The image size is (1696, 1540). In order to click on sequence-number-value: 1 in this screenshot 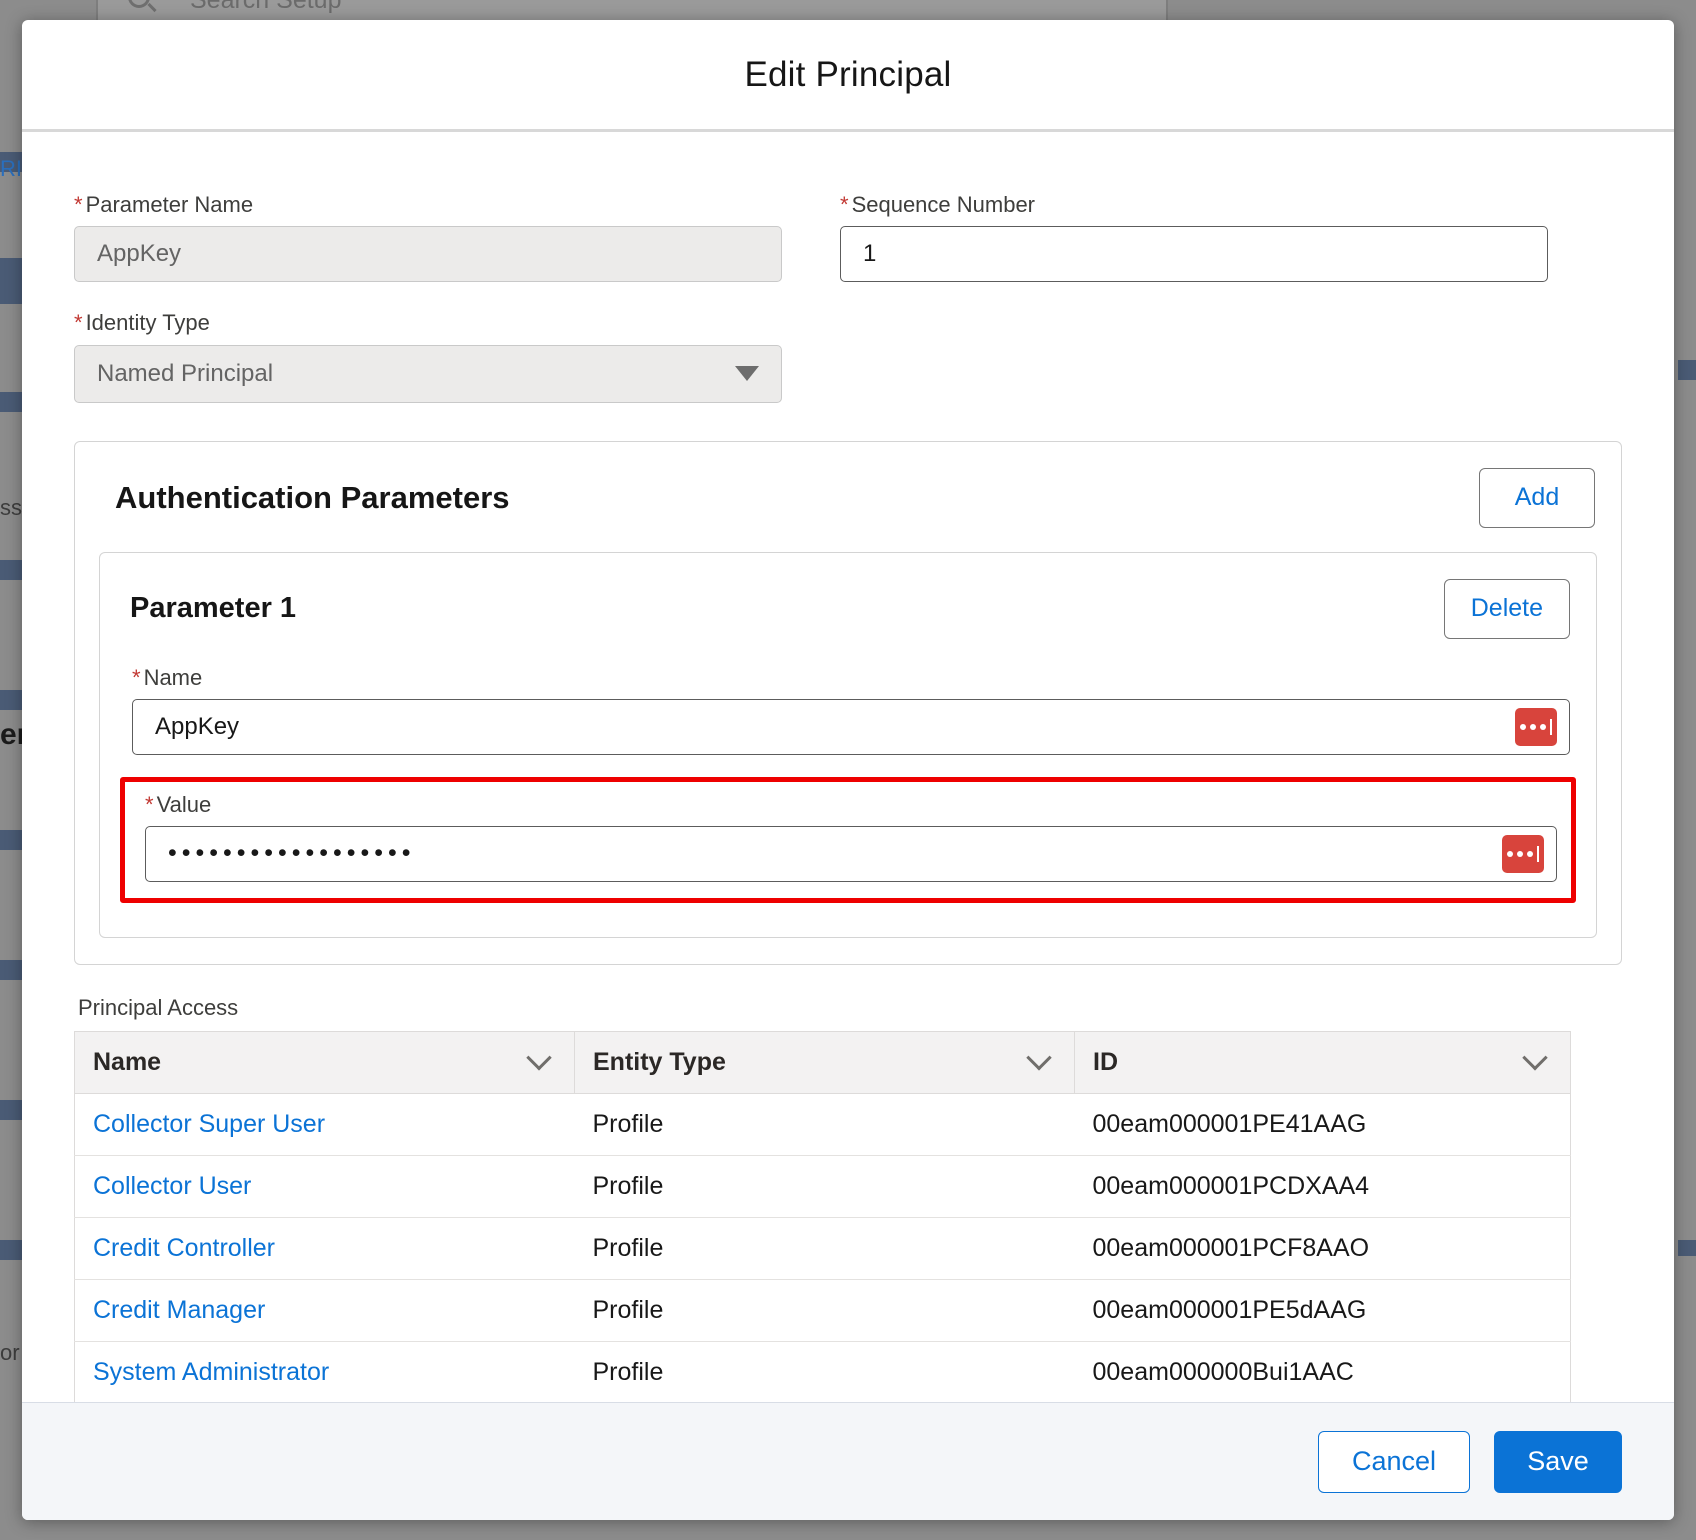, I will do `click(870, 254)`.